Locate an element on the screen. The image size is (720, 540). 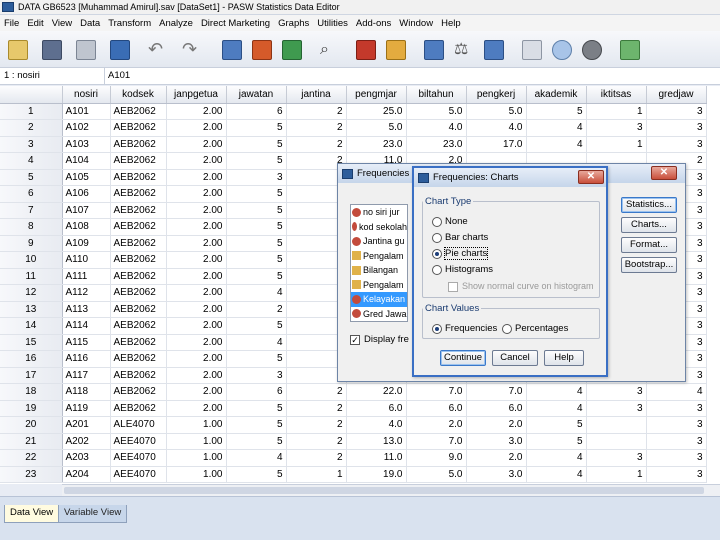
table-cell: 11.0 is located at coordinates (376, 458).